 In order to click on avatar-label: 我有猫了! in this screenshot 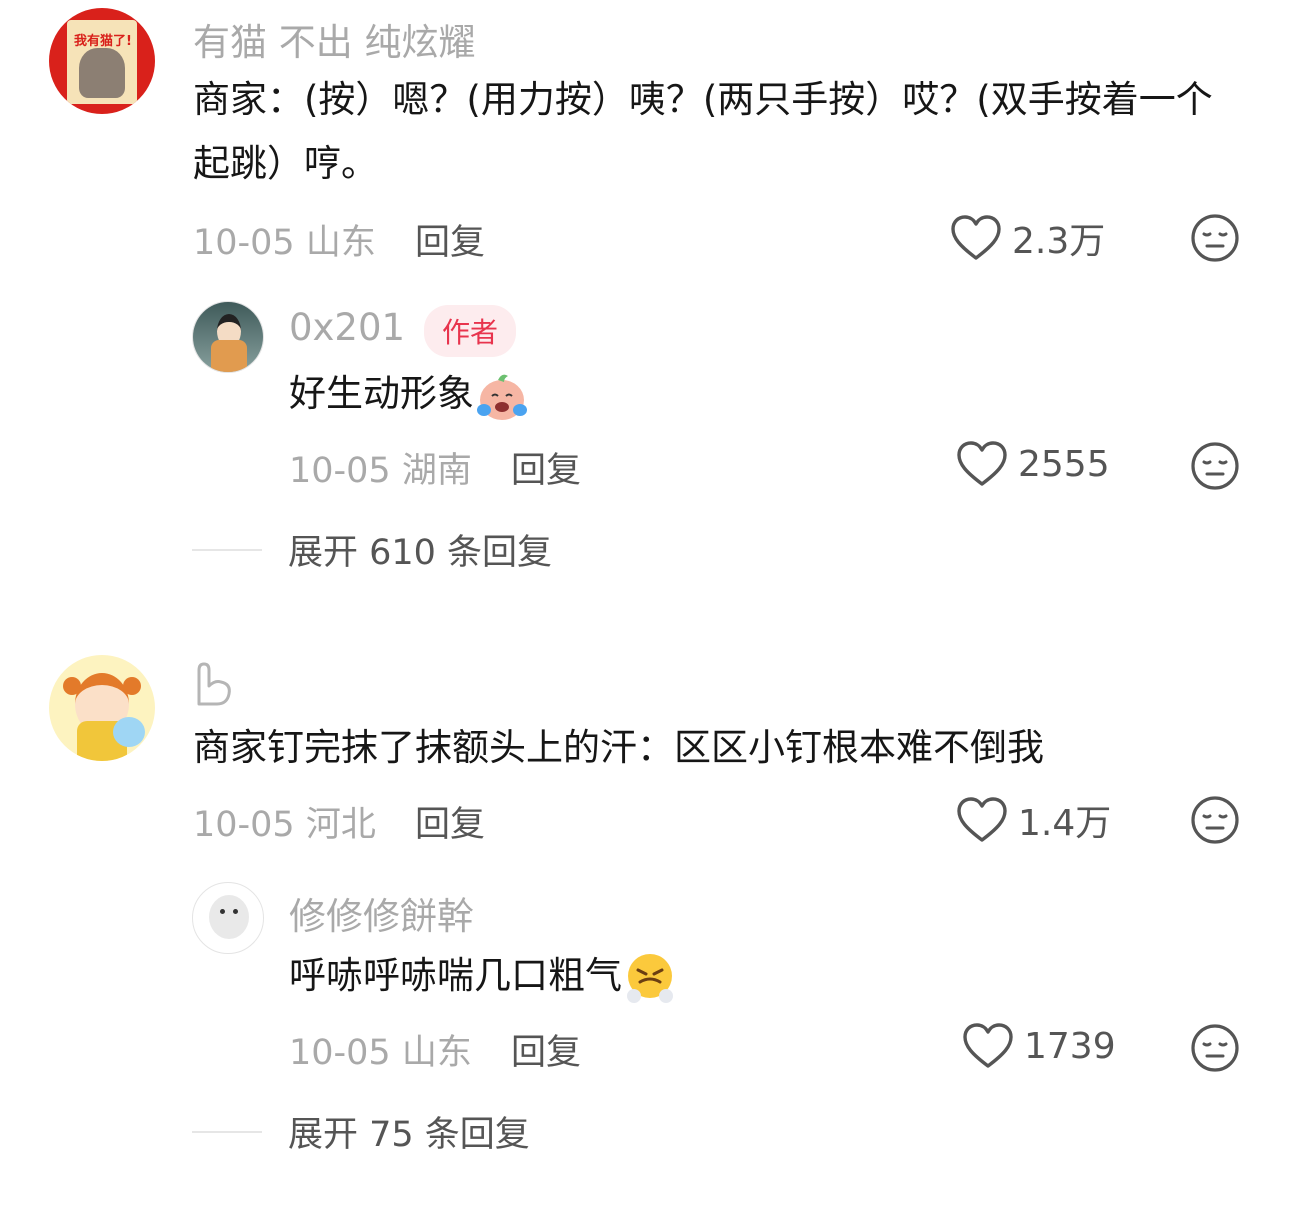, I will do `click(103, 41)`.